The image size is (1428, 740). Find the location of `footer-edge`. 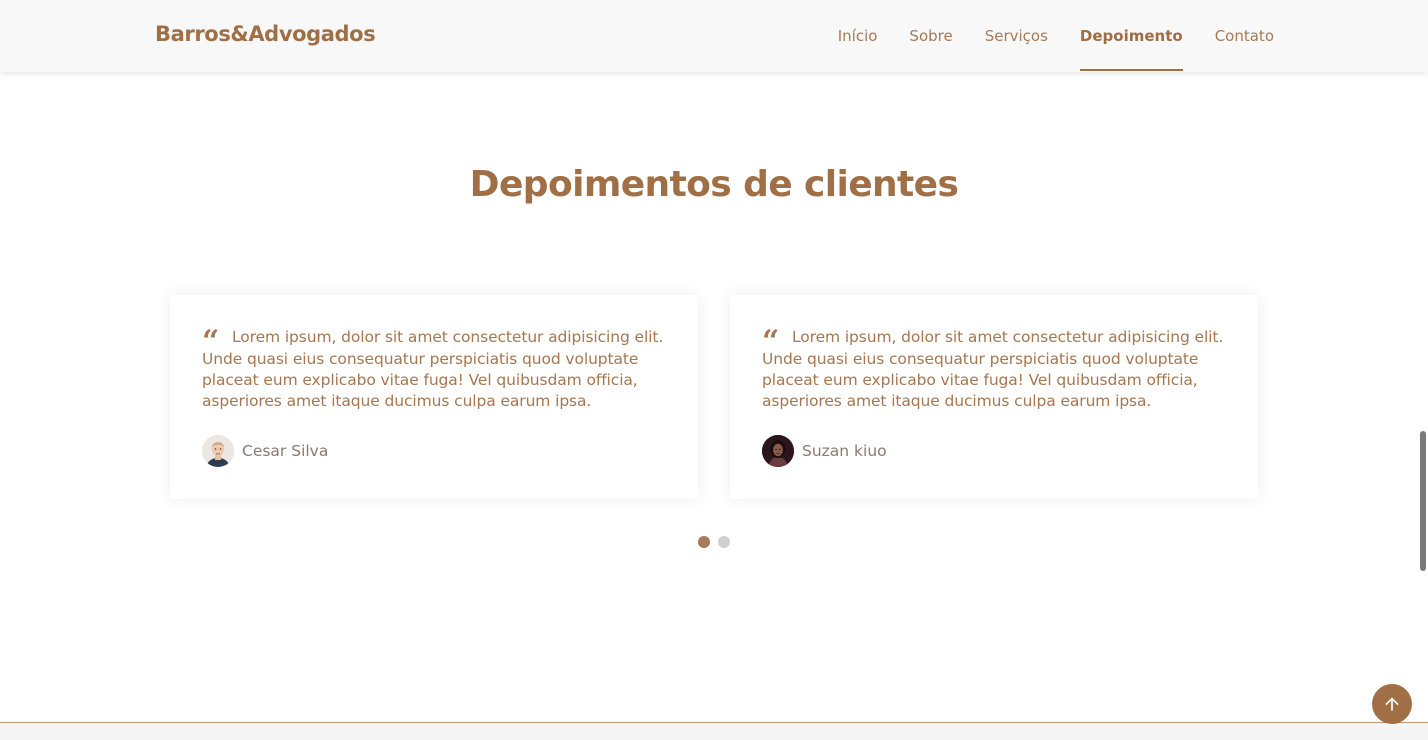

footer-edge is located at coordinates (714, 731).